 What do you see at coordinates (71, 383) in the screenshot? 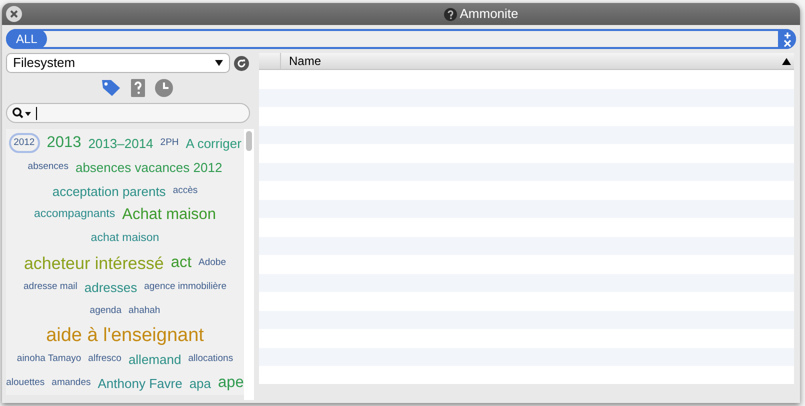
I see `tag: amandes` at bounding box center [71, 383].